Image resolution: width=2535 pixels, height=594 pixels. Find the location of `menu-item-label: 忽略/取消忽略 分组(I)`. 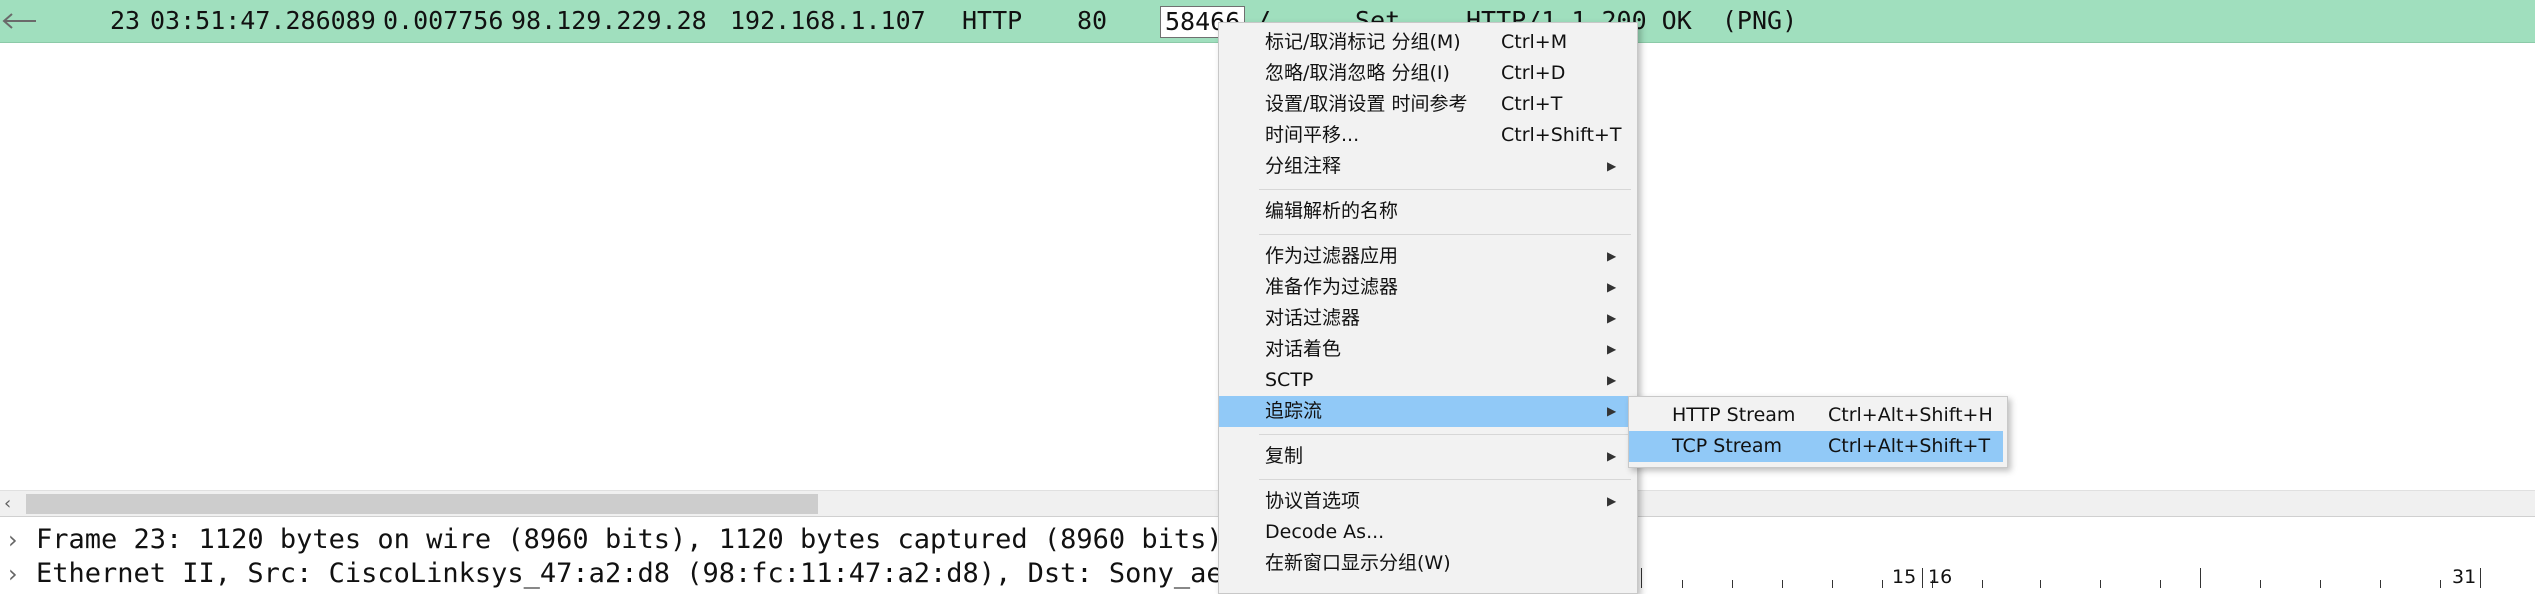

menu-item-label: 忽略/取消忽略 分组(I) is located at coordinates (1357, 73).